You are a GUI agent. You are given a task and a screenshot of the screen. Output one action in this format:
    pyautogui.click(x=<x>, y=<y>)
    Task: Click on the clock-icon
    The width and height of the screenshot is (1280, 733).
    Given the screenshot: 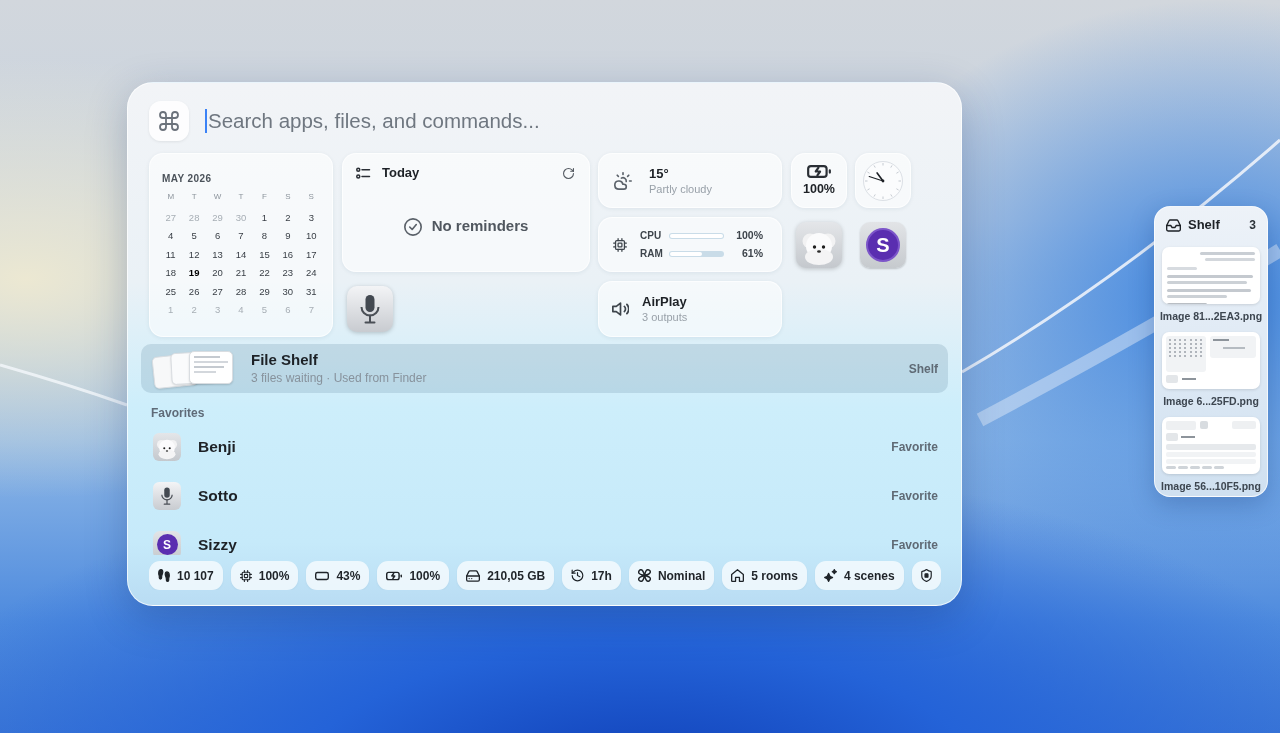 What is the action you would take?
    pyautogui.click(x=883, y=180)
    